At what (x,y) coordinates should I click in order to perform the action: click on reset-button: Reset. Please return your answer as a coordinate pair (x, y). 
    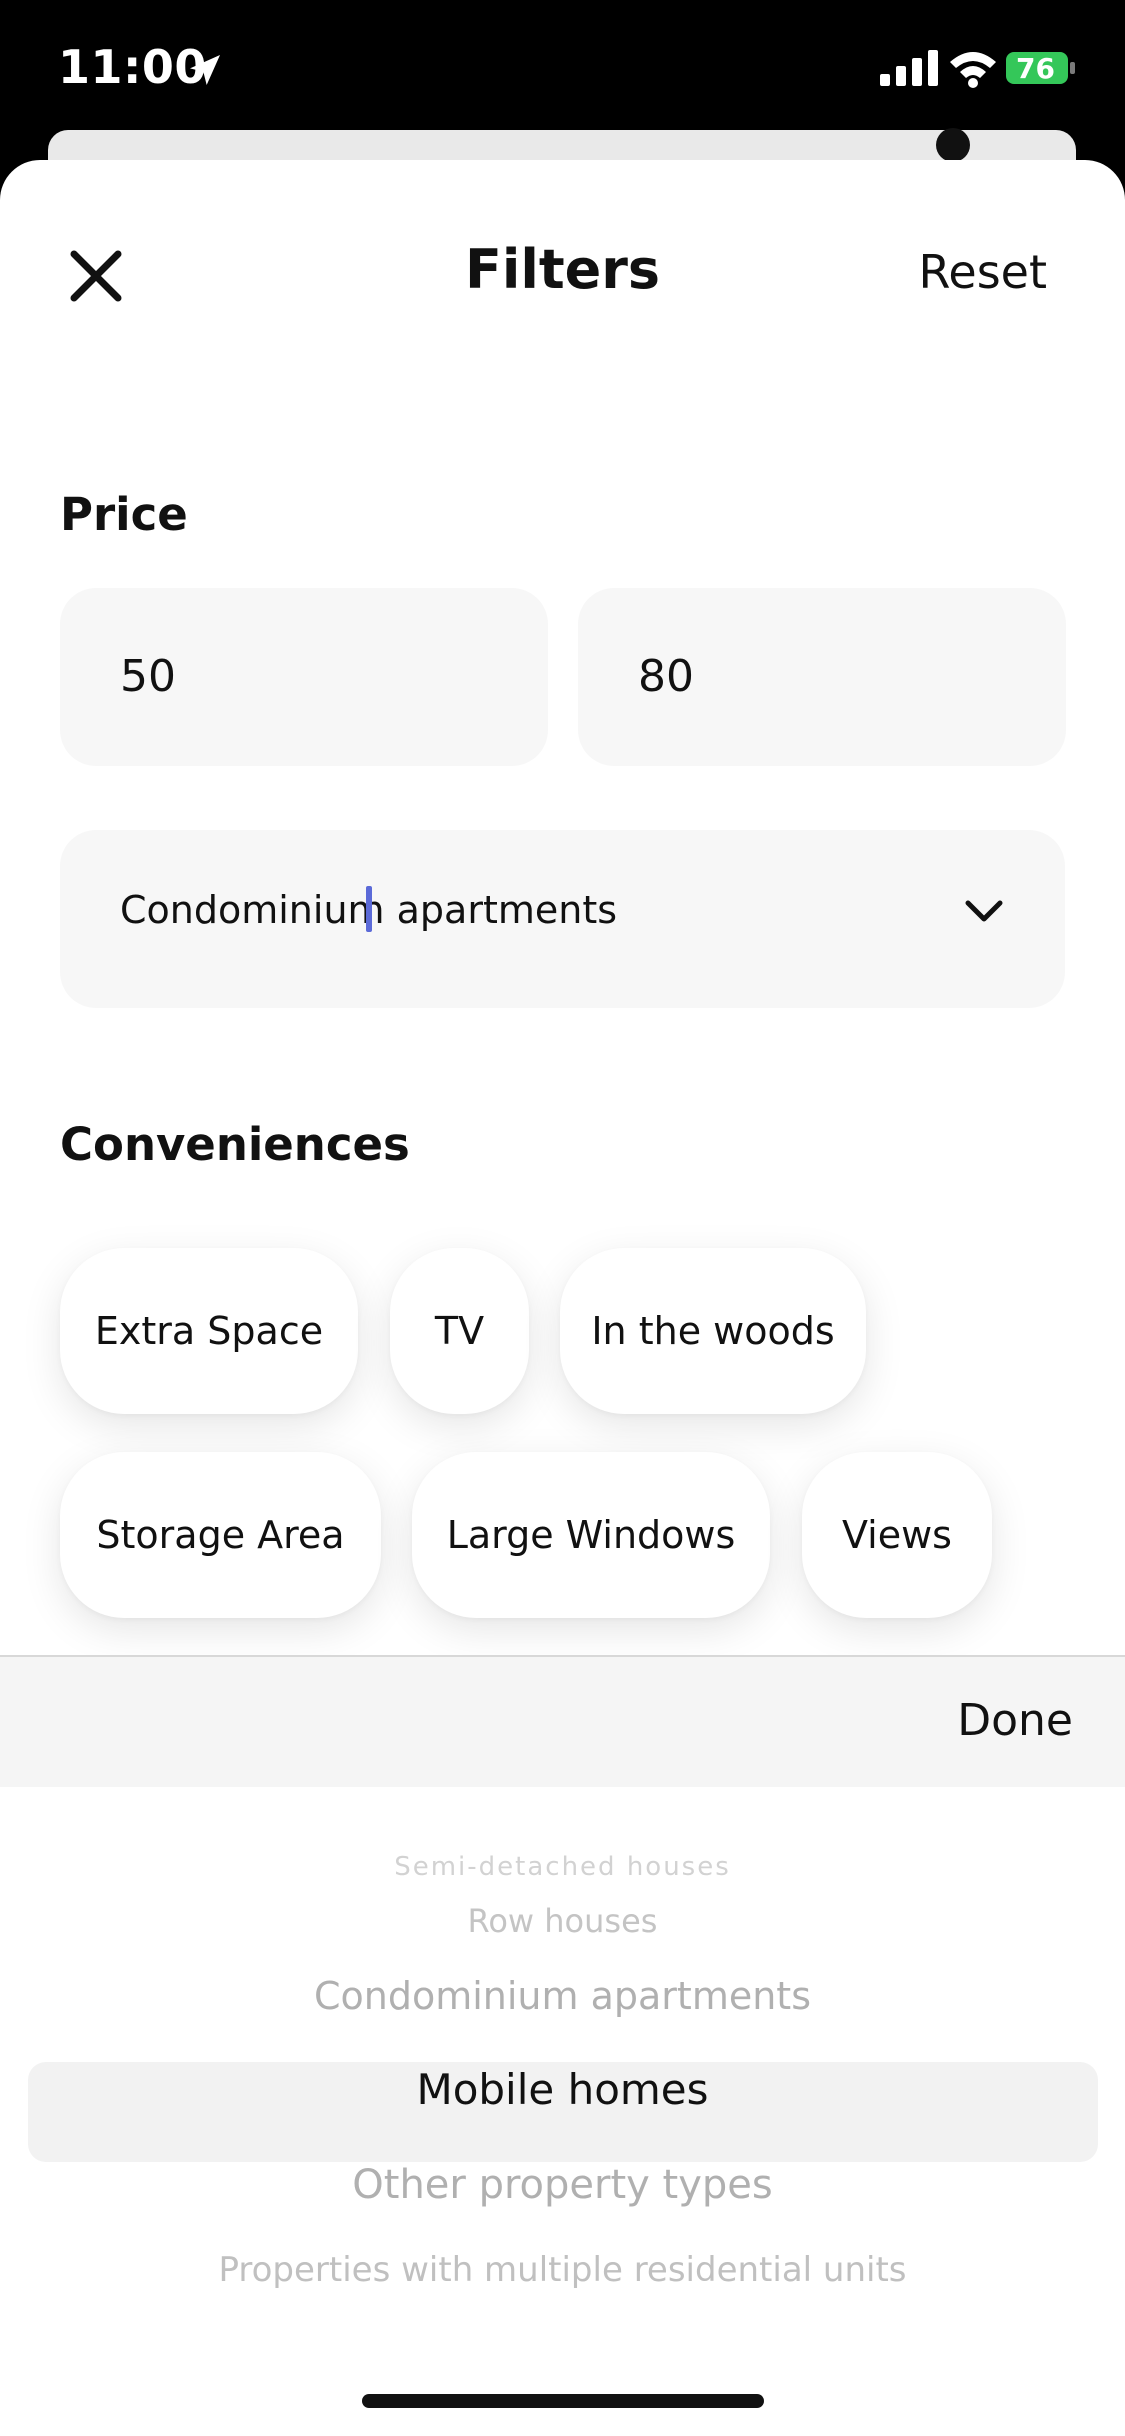
    Looking at the image, I should click on (983, 272).